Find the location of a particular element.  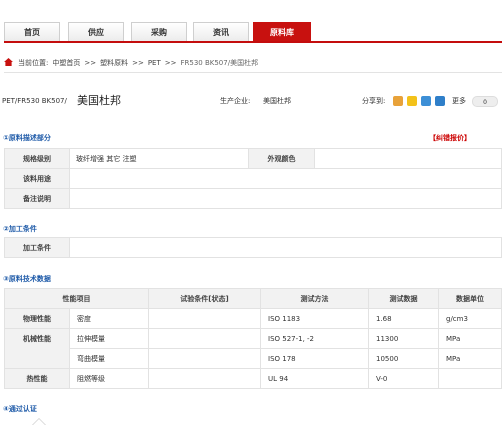

data-cell: V-0 is located at coordinates (403, 378).